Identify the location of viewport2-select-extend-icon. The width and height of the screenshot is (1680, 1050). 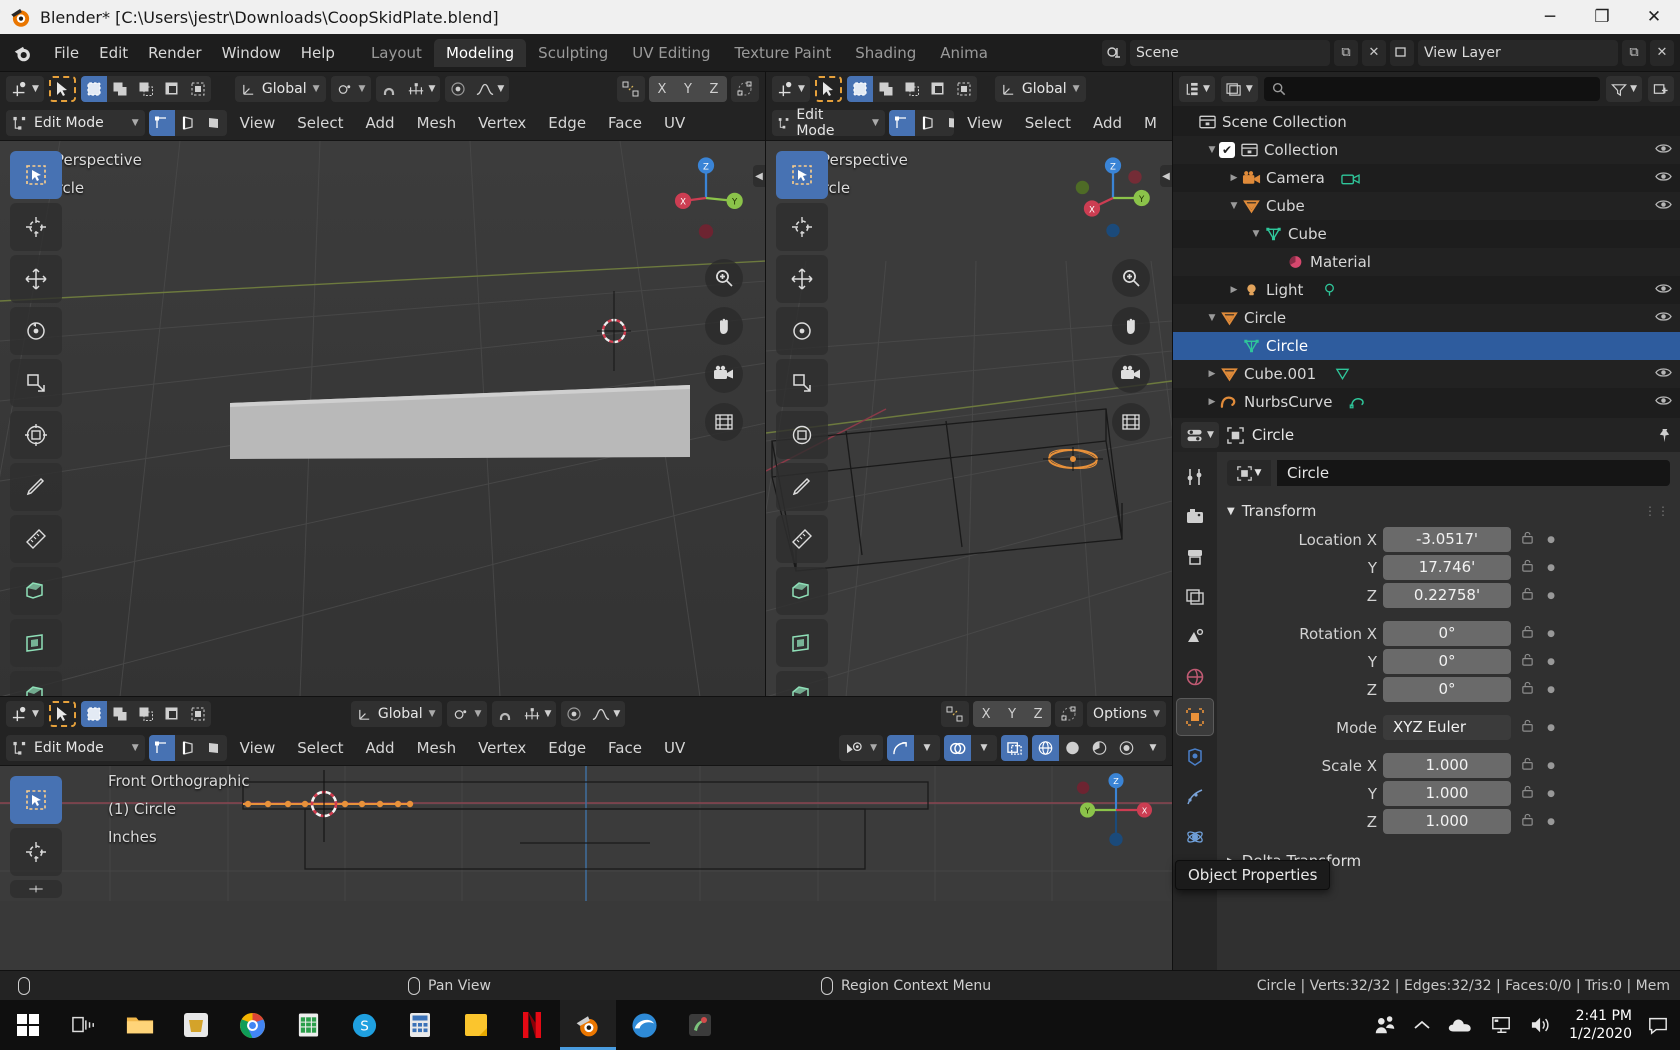
(886, 89).